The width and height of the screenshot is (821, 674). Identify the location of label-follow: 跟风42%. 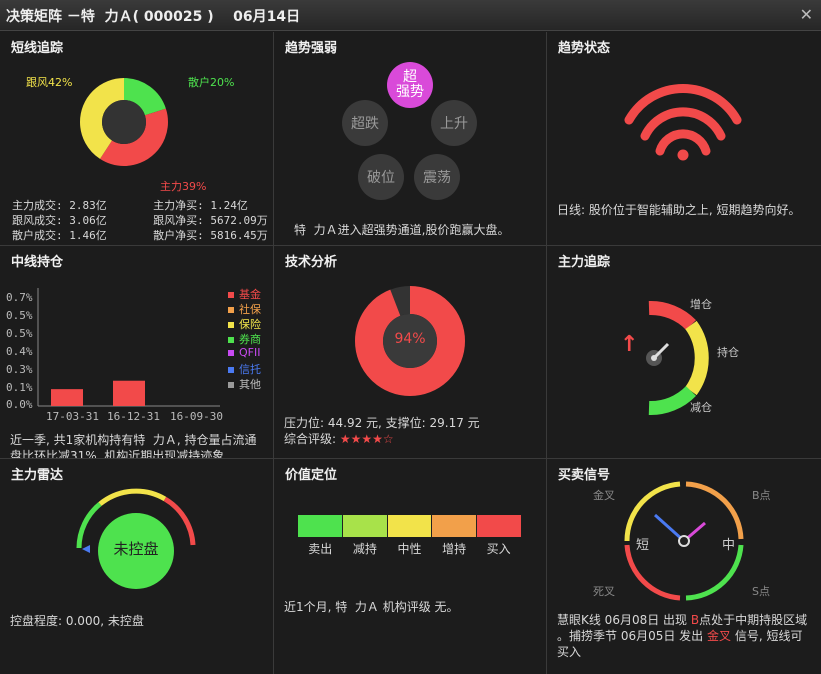
(49, 82).